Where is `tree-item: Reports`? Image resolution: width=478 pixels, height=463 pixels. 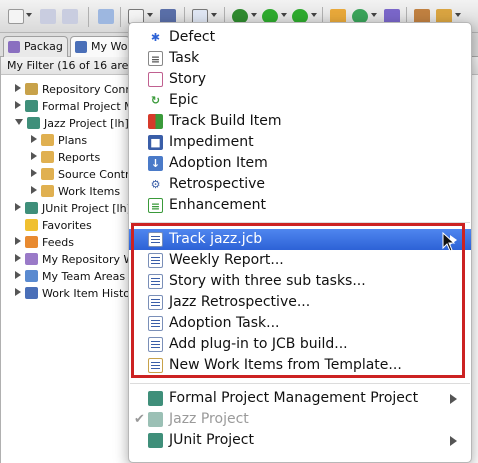 tree-item: Reports is located at coordinates (65, 157).